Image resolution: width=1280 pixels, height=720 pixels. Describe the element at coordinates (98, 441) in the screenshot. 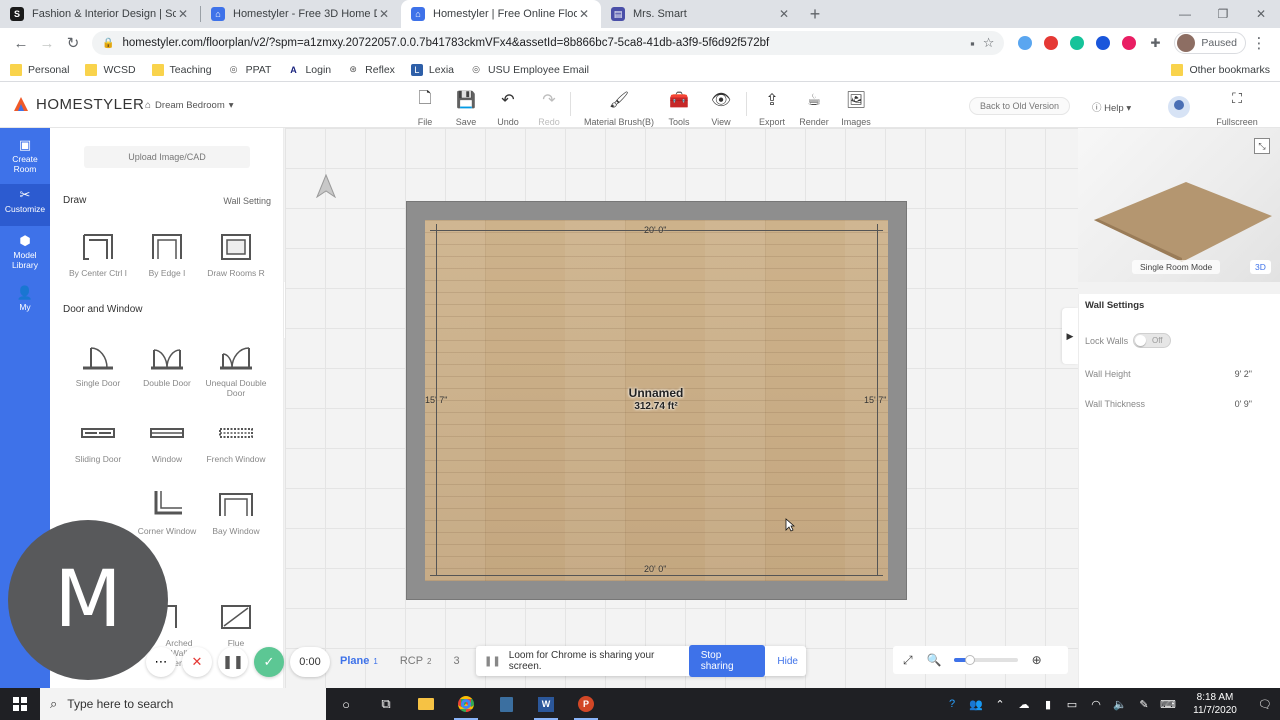

I see `sliding-door-item: Sliding Door` at that location.